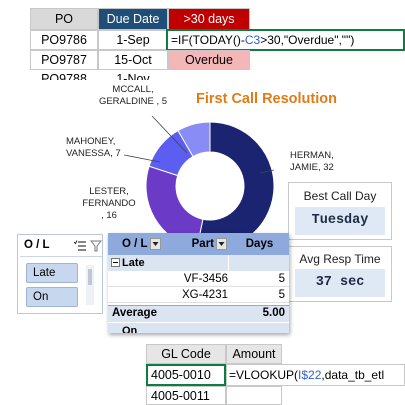 This screenshot has width=405, height=405. Describe the element at coordinates (312, 161) in the screenshot. I see `data-label-herman: HERMAN, JAMIE, 32` at that location.